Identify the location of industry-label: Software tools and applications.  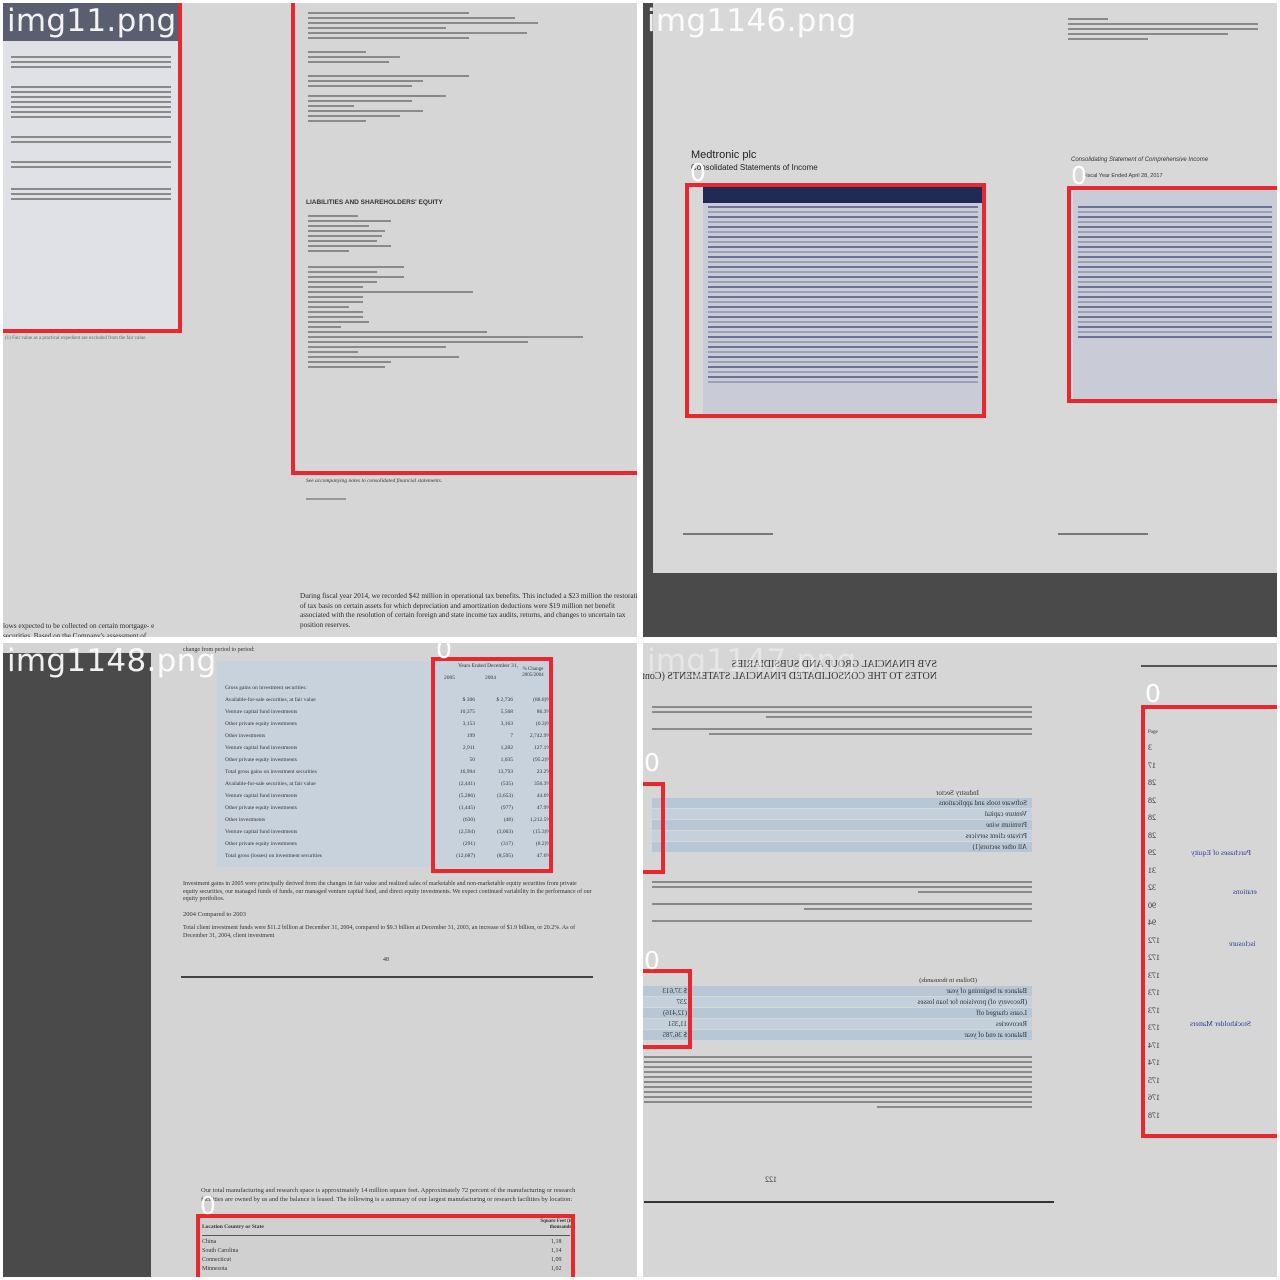
(982, 803).